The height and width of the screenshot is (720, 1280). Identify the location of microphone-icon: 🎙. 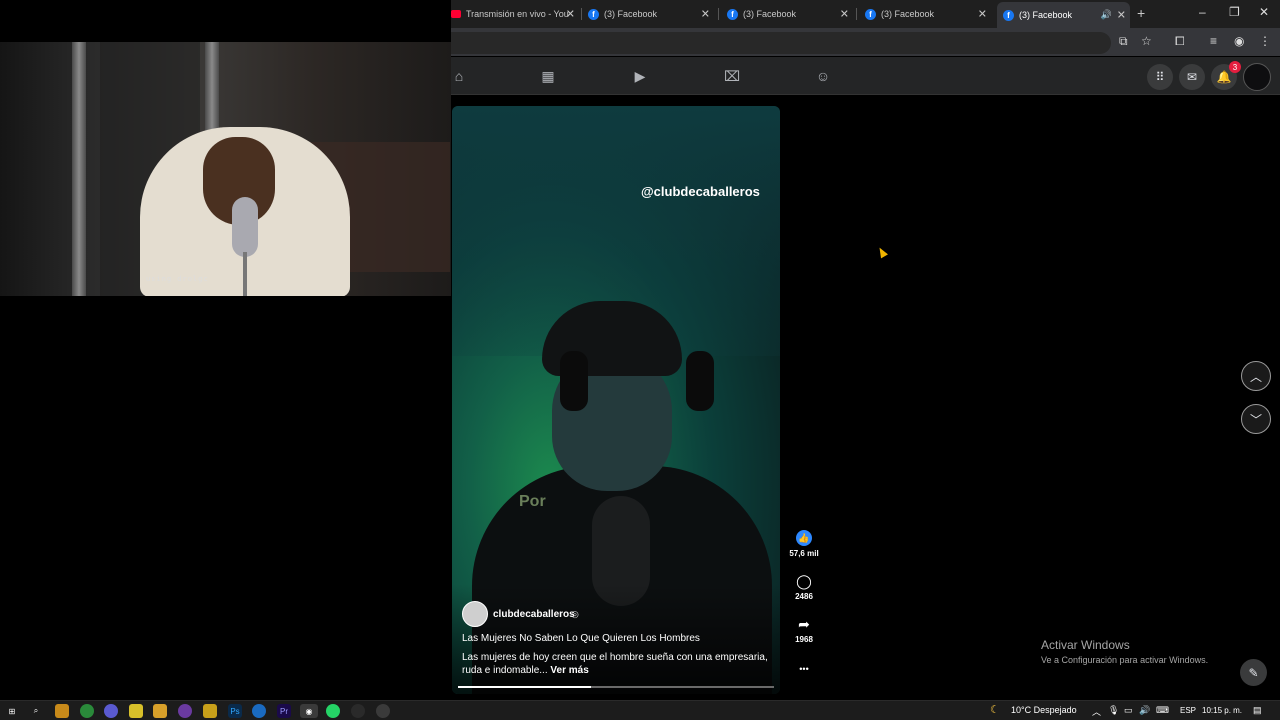
(1113, 710).